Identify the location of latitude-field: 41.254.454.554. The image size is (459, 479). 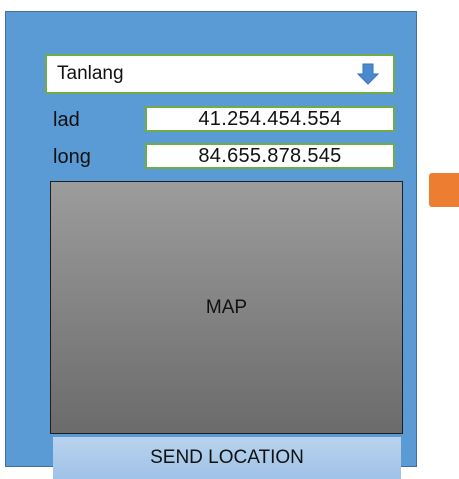
(270, 119).